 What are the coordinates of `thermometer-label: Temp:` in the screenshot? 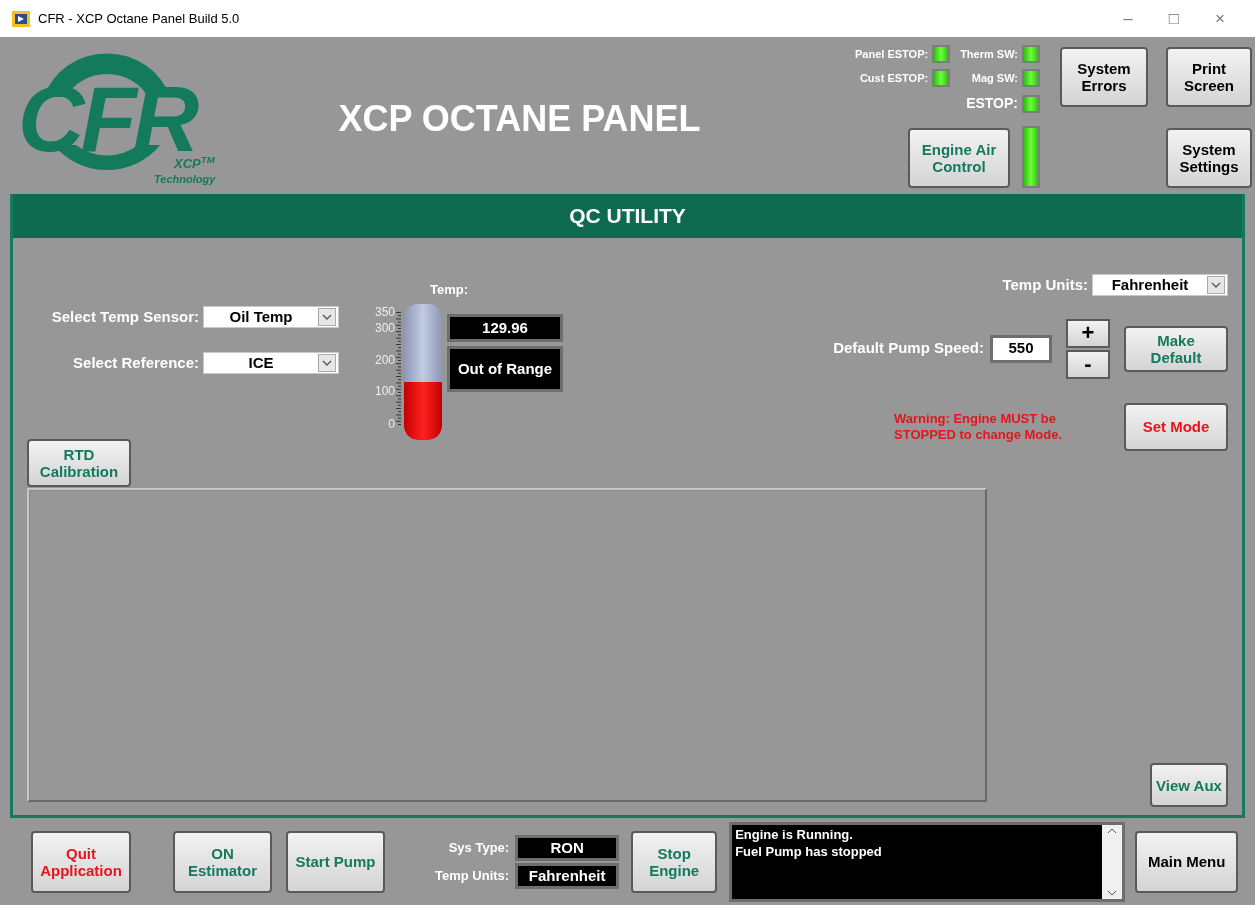 It's located at (448, 290).